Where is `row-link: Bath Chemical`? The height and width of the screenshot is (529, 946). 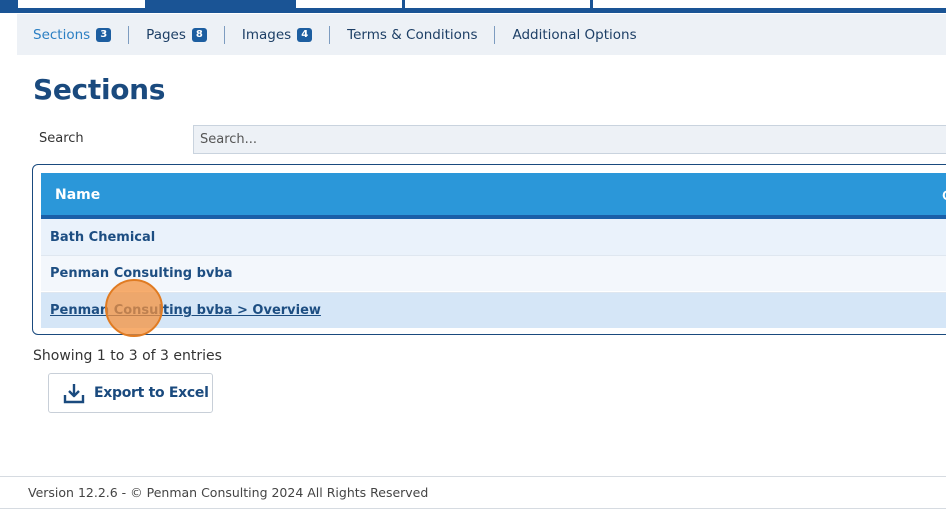
row-link: Bath Chemical is located at coordinates (102, 237).